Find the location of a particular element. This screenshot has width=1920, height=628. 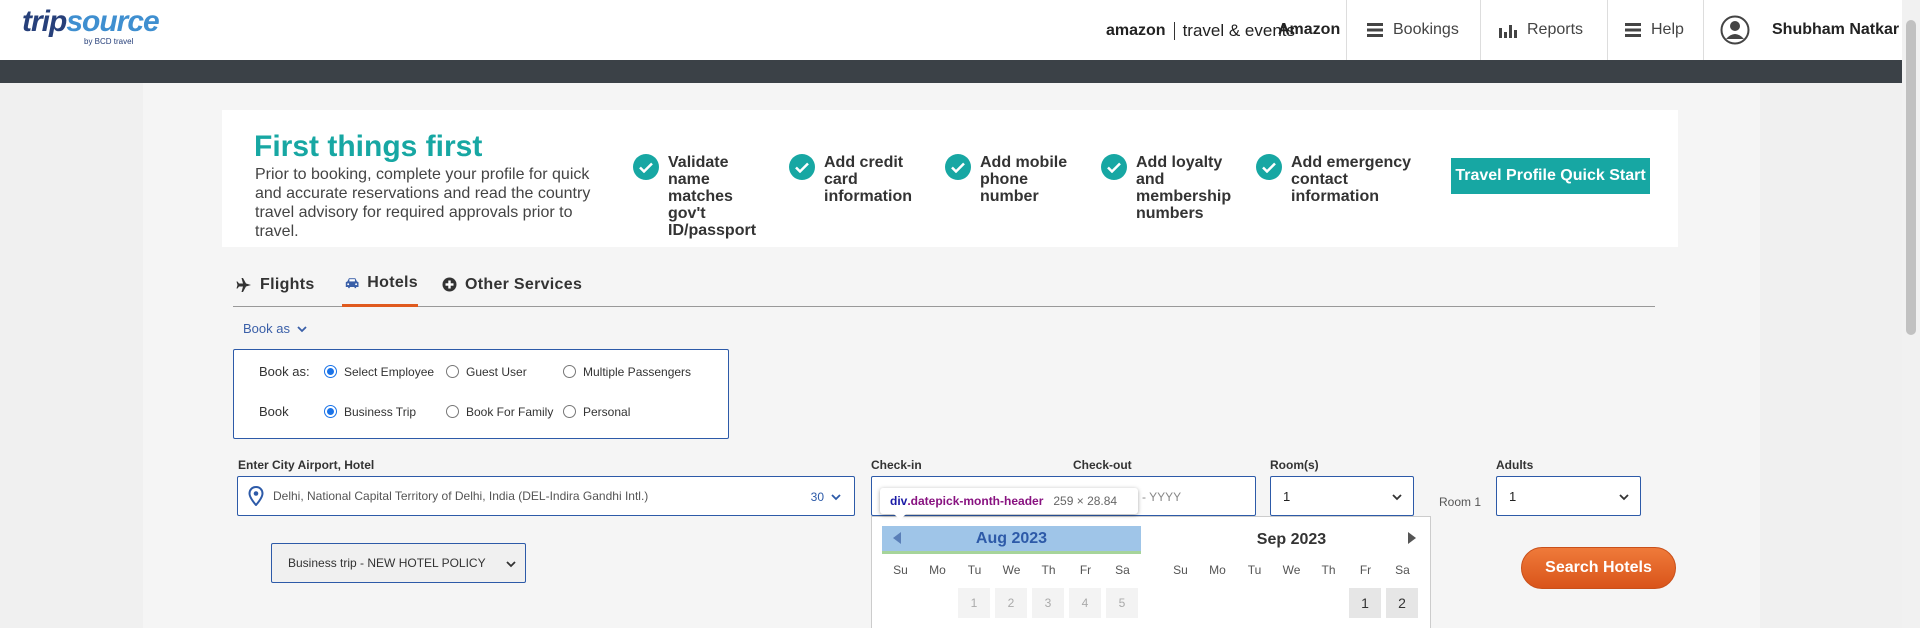

menu-icon is located at coordinates (1633, 30).